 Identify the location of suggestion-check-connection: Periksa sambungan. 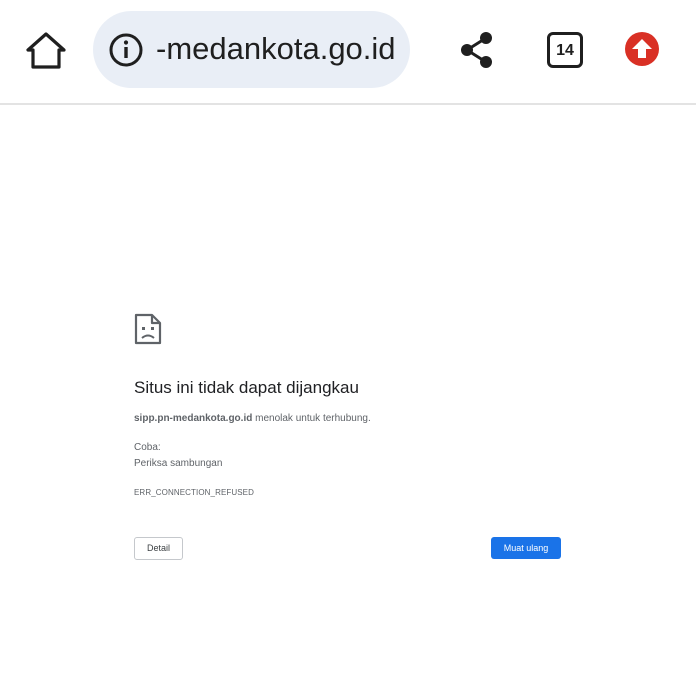
(178, 463).